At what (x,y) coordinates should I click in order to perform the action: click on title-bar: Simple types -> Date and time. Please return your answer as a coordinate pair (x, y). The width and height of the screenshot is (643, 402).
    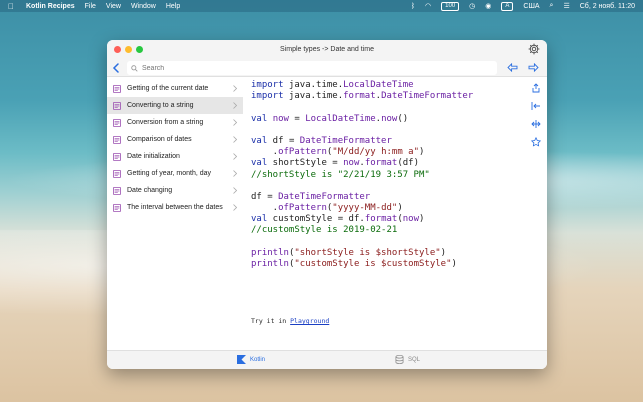
    Looking at the image, I should click on (327, 49).